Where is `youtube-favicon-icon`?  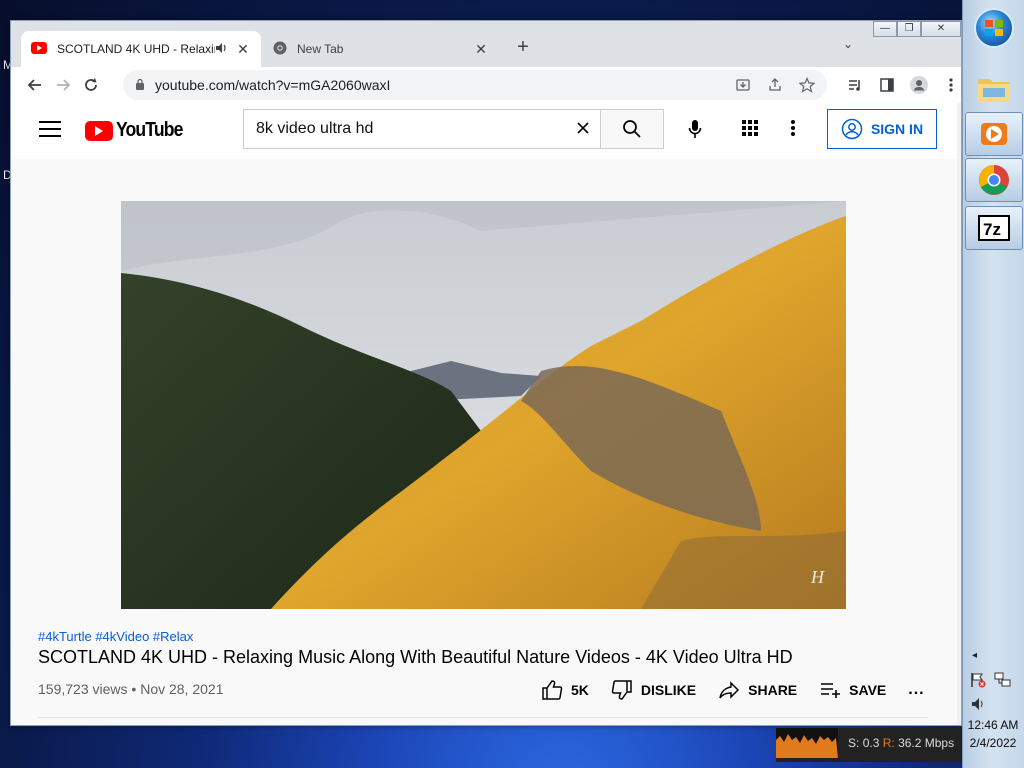
youtube-favicon-icon is located at coordinates (39, 49).